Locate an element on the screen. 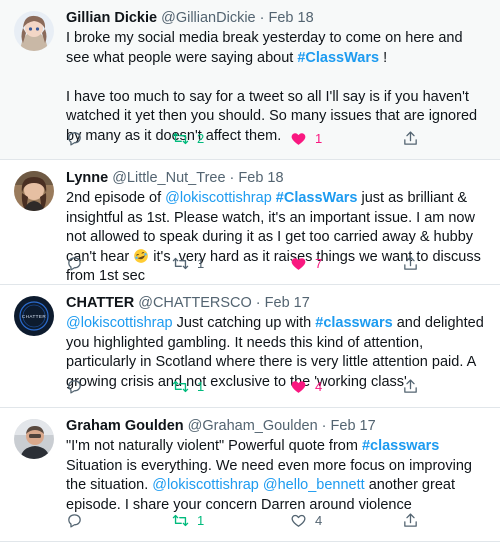 The image size is (500, 542). author-handle: @GillianDickie is located at coordinates (208, 18).